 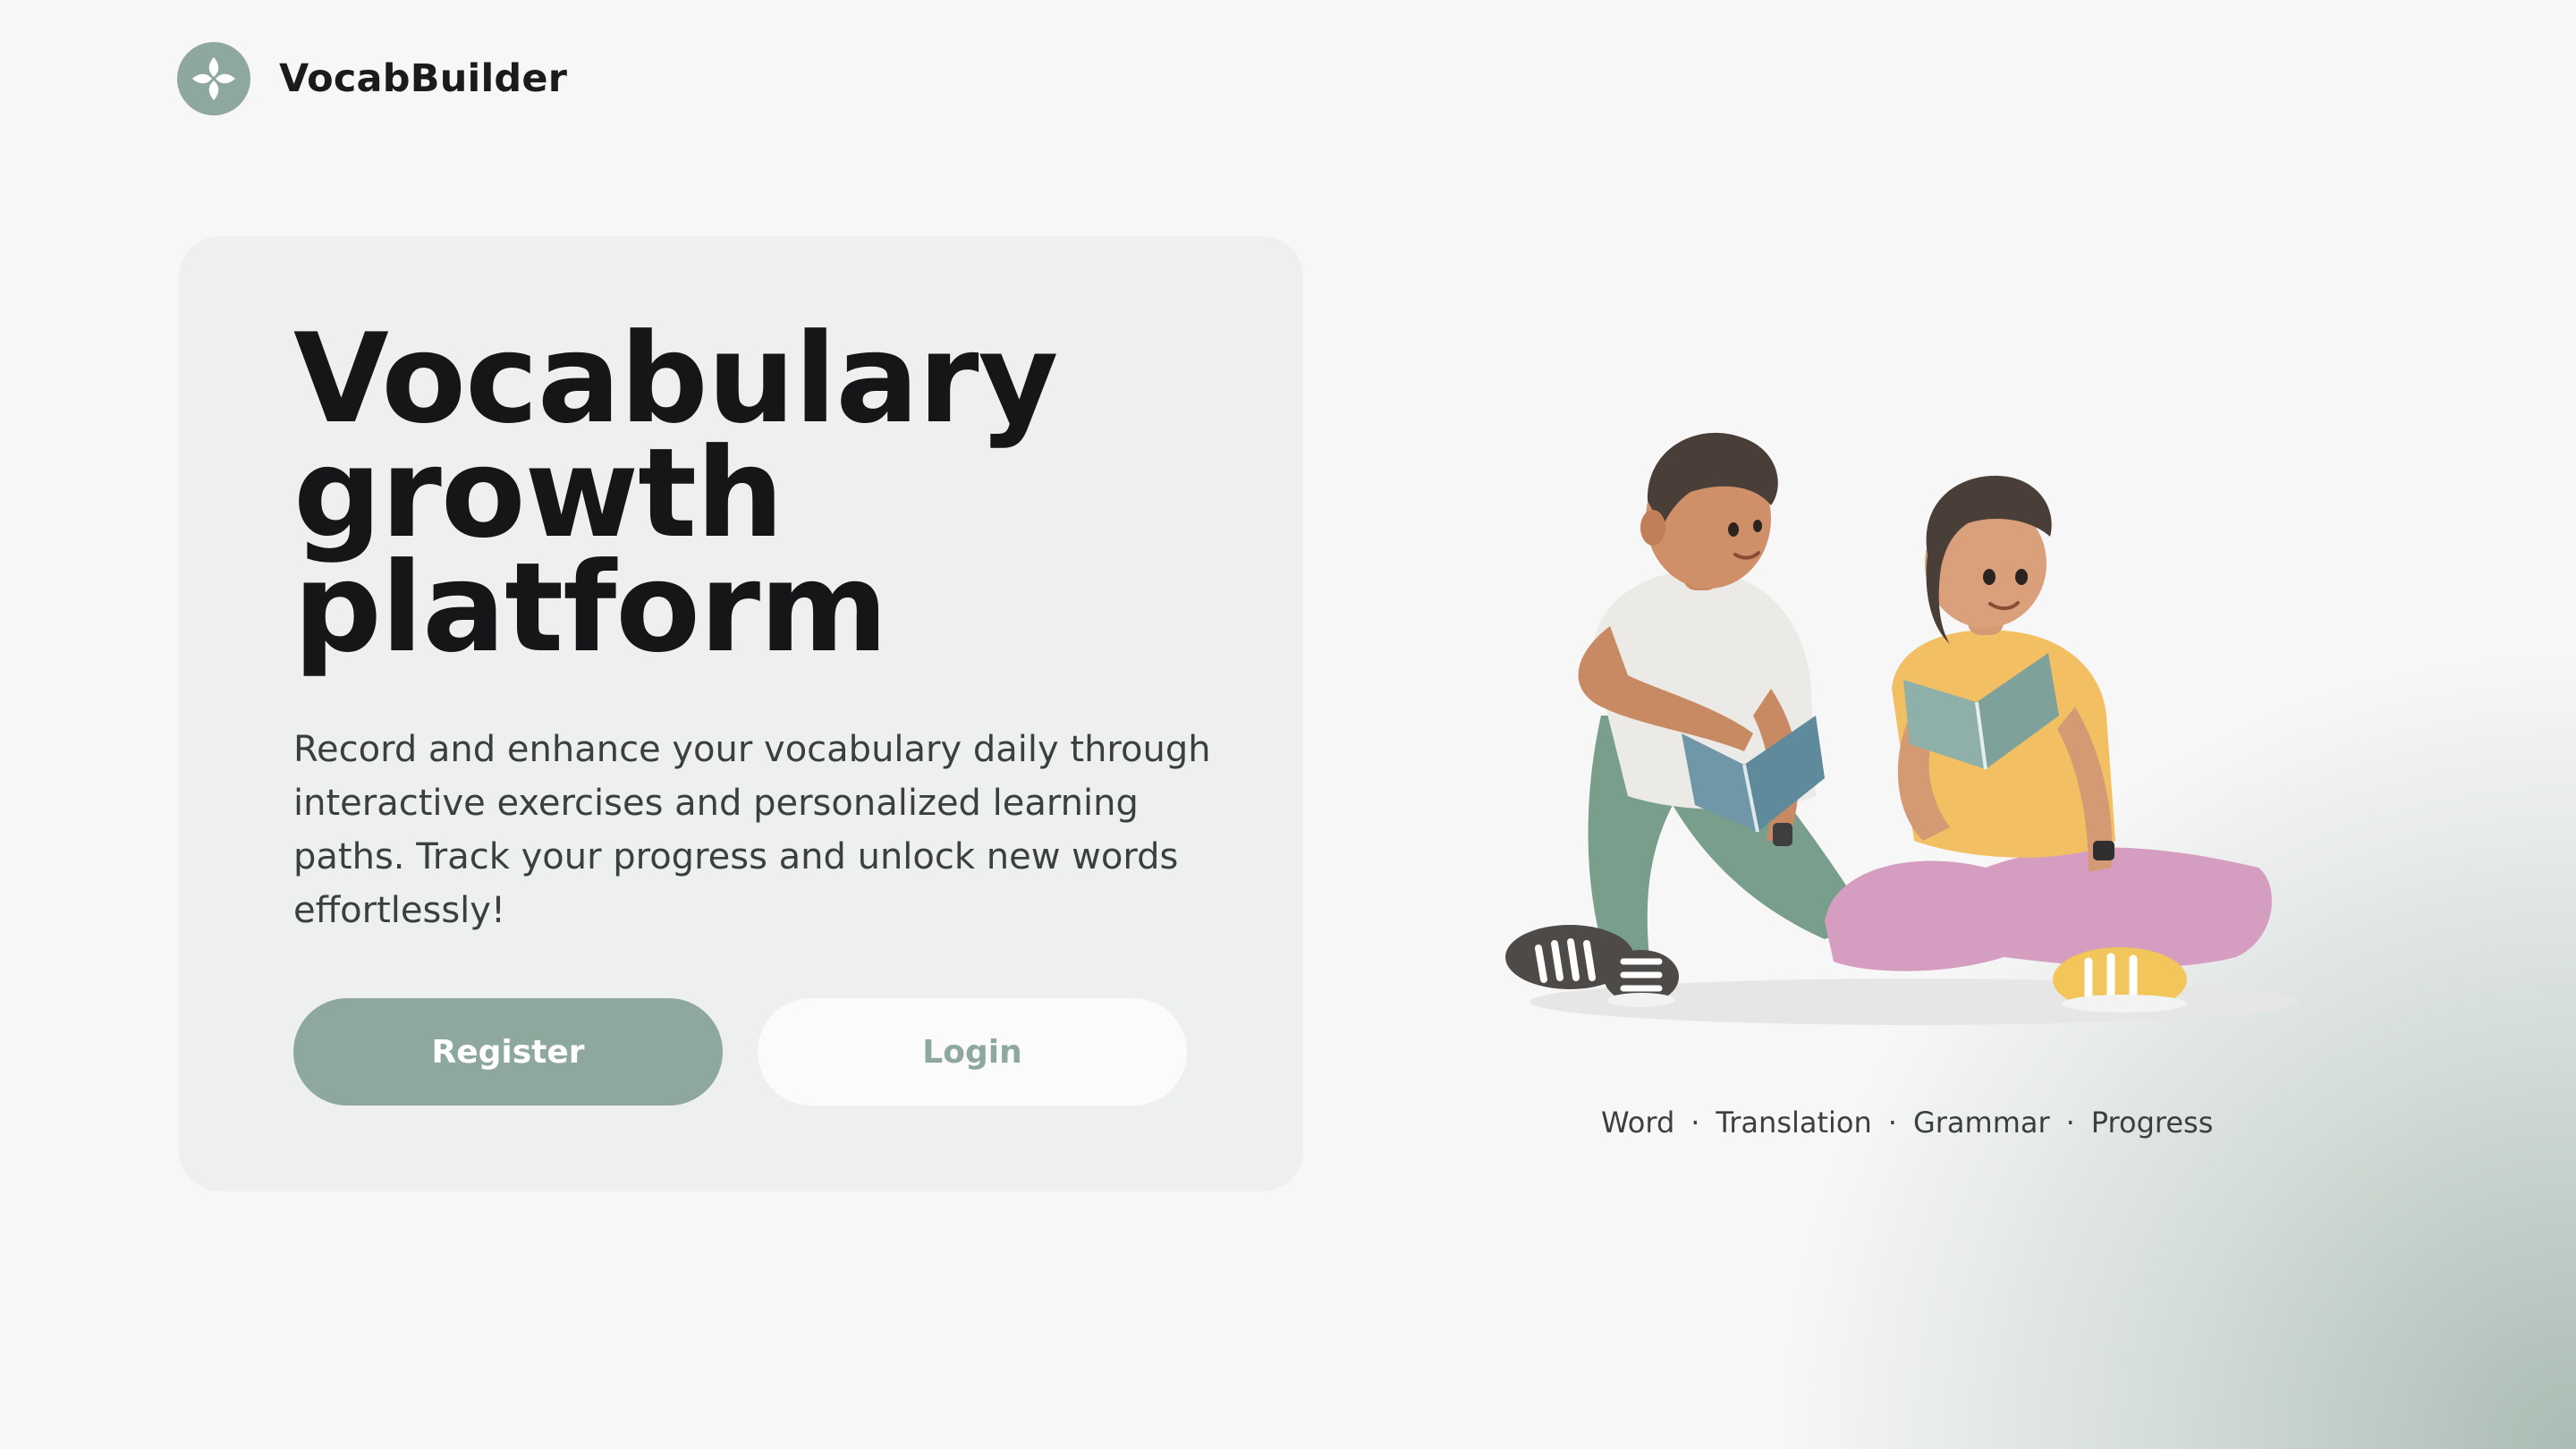 What do you see at coordinates (508, 1052) in the screenshot?
I see `register-button: Register` at bounding box center [508, 1052].